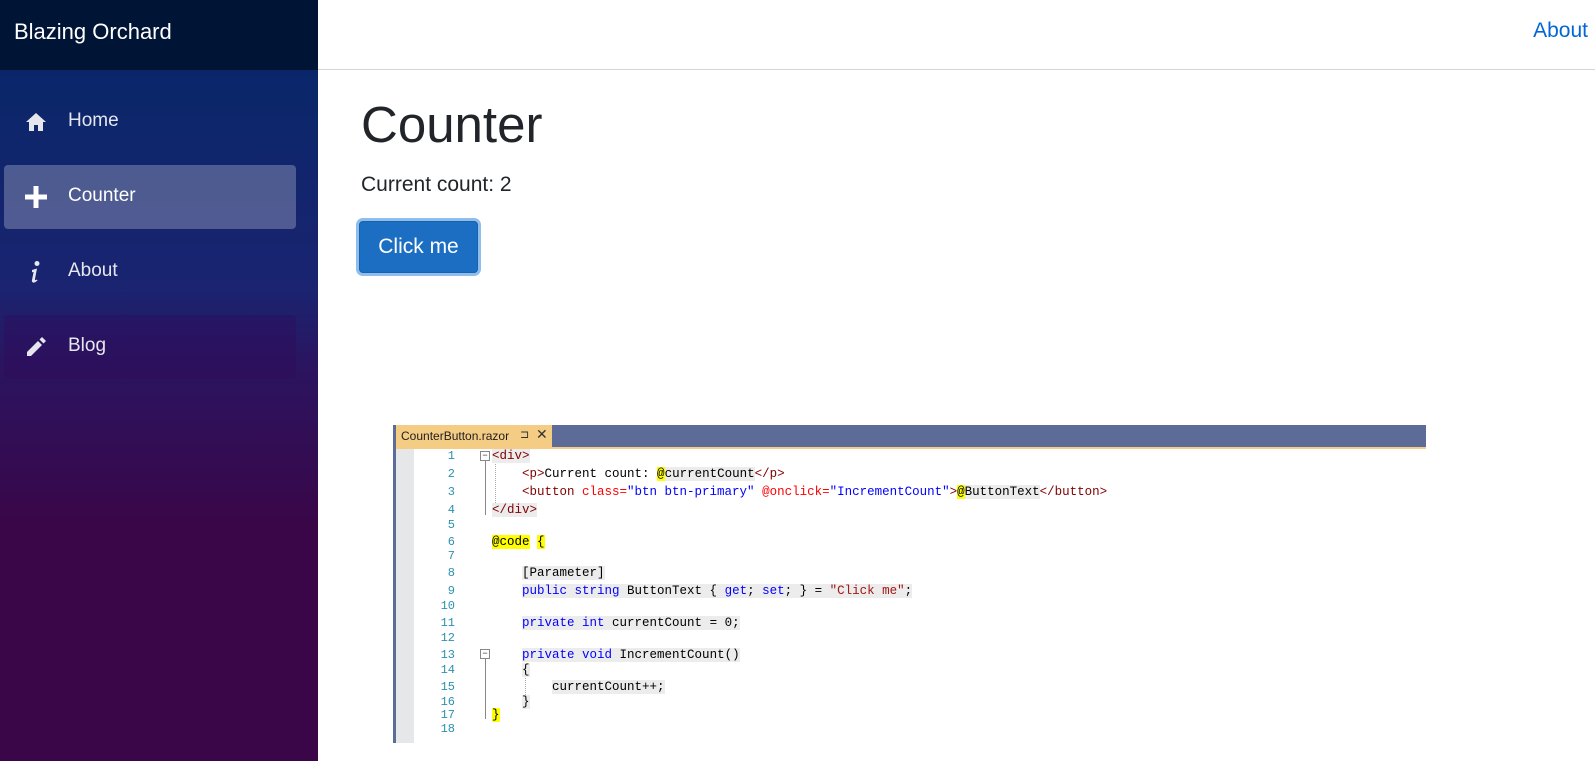  What do you see at coordinates (451, 492) in the screenshot?
I see `line-number: 3` at bounding box center [451, 492].